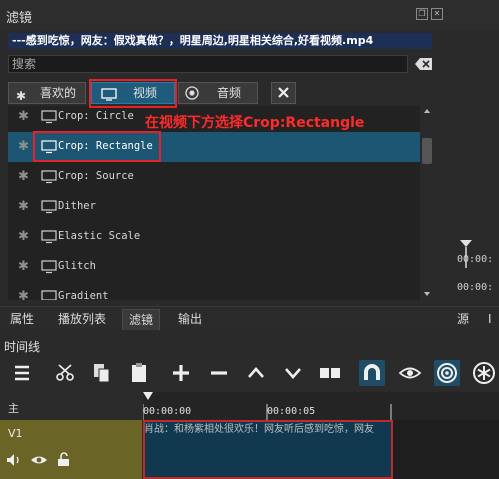 The height and width of the screenshot is (479, 499). Describe the element at coordinates (446, 449) in the screenshot. I see `empty-track-area` at that location.